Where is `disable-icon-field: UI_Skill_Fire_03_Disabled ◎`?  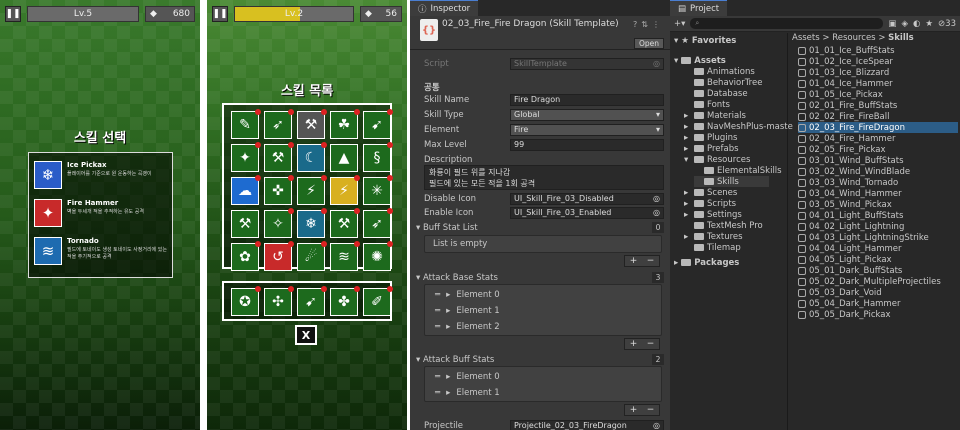
disable-icon-field: UI_Skill_Fire_03_Disabled ◎ is located at coordinates (587, 198).